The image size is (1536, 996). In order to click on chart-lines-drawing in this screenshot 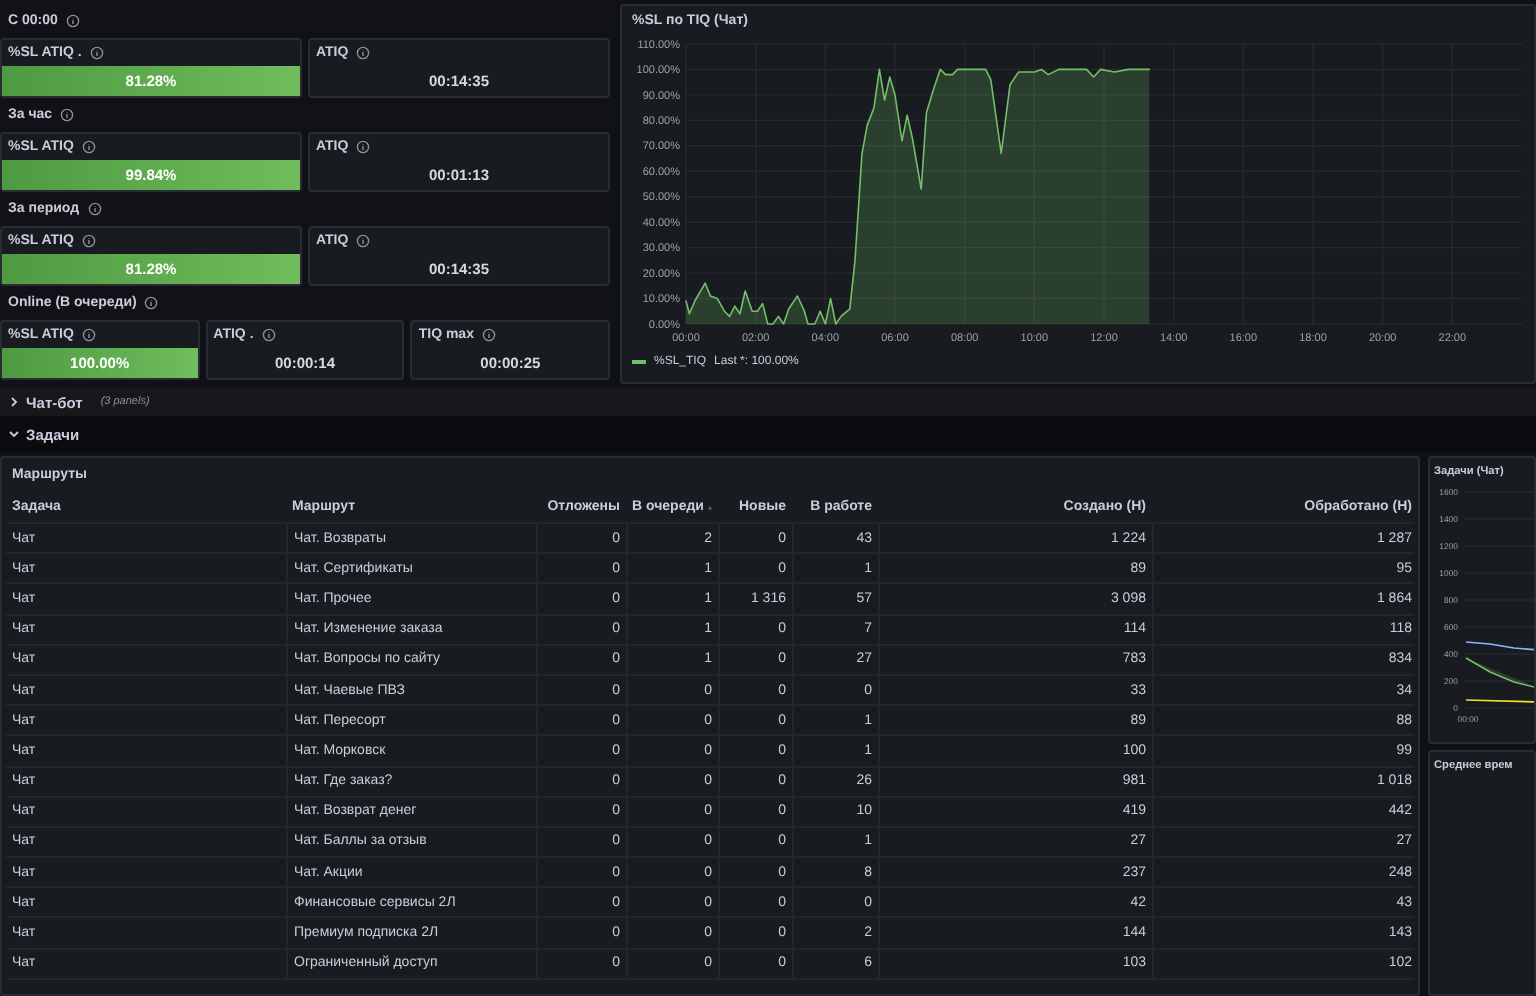, I will do `click(1499, 672)`.